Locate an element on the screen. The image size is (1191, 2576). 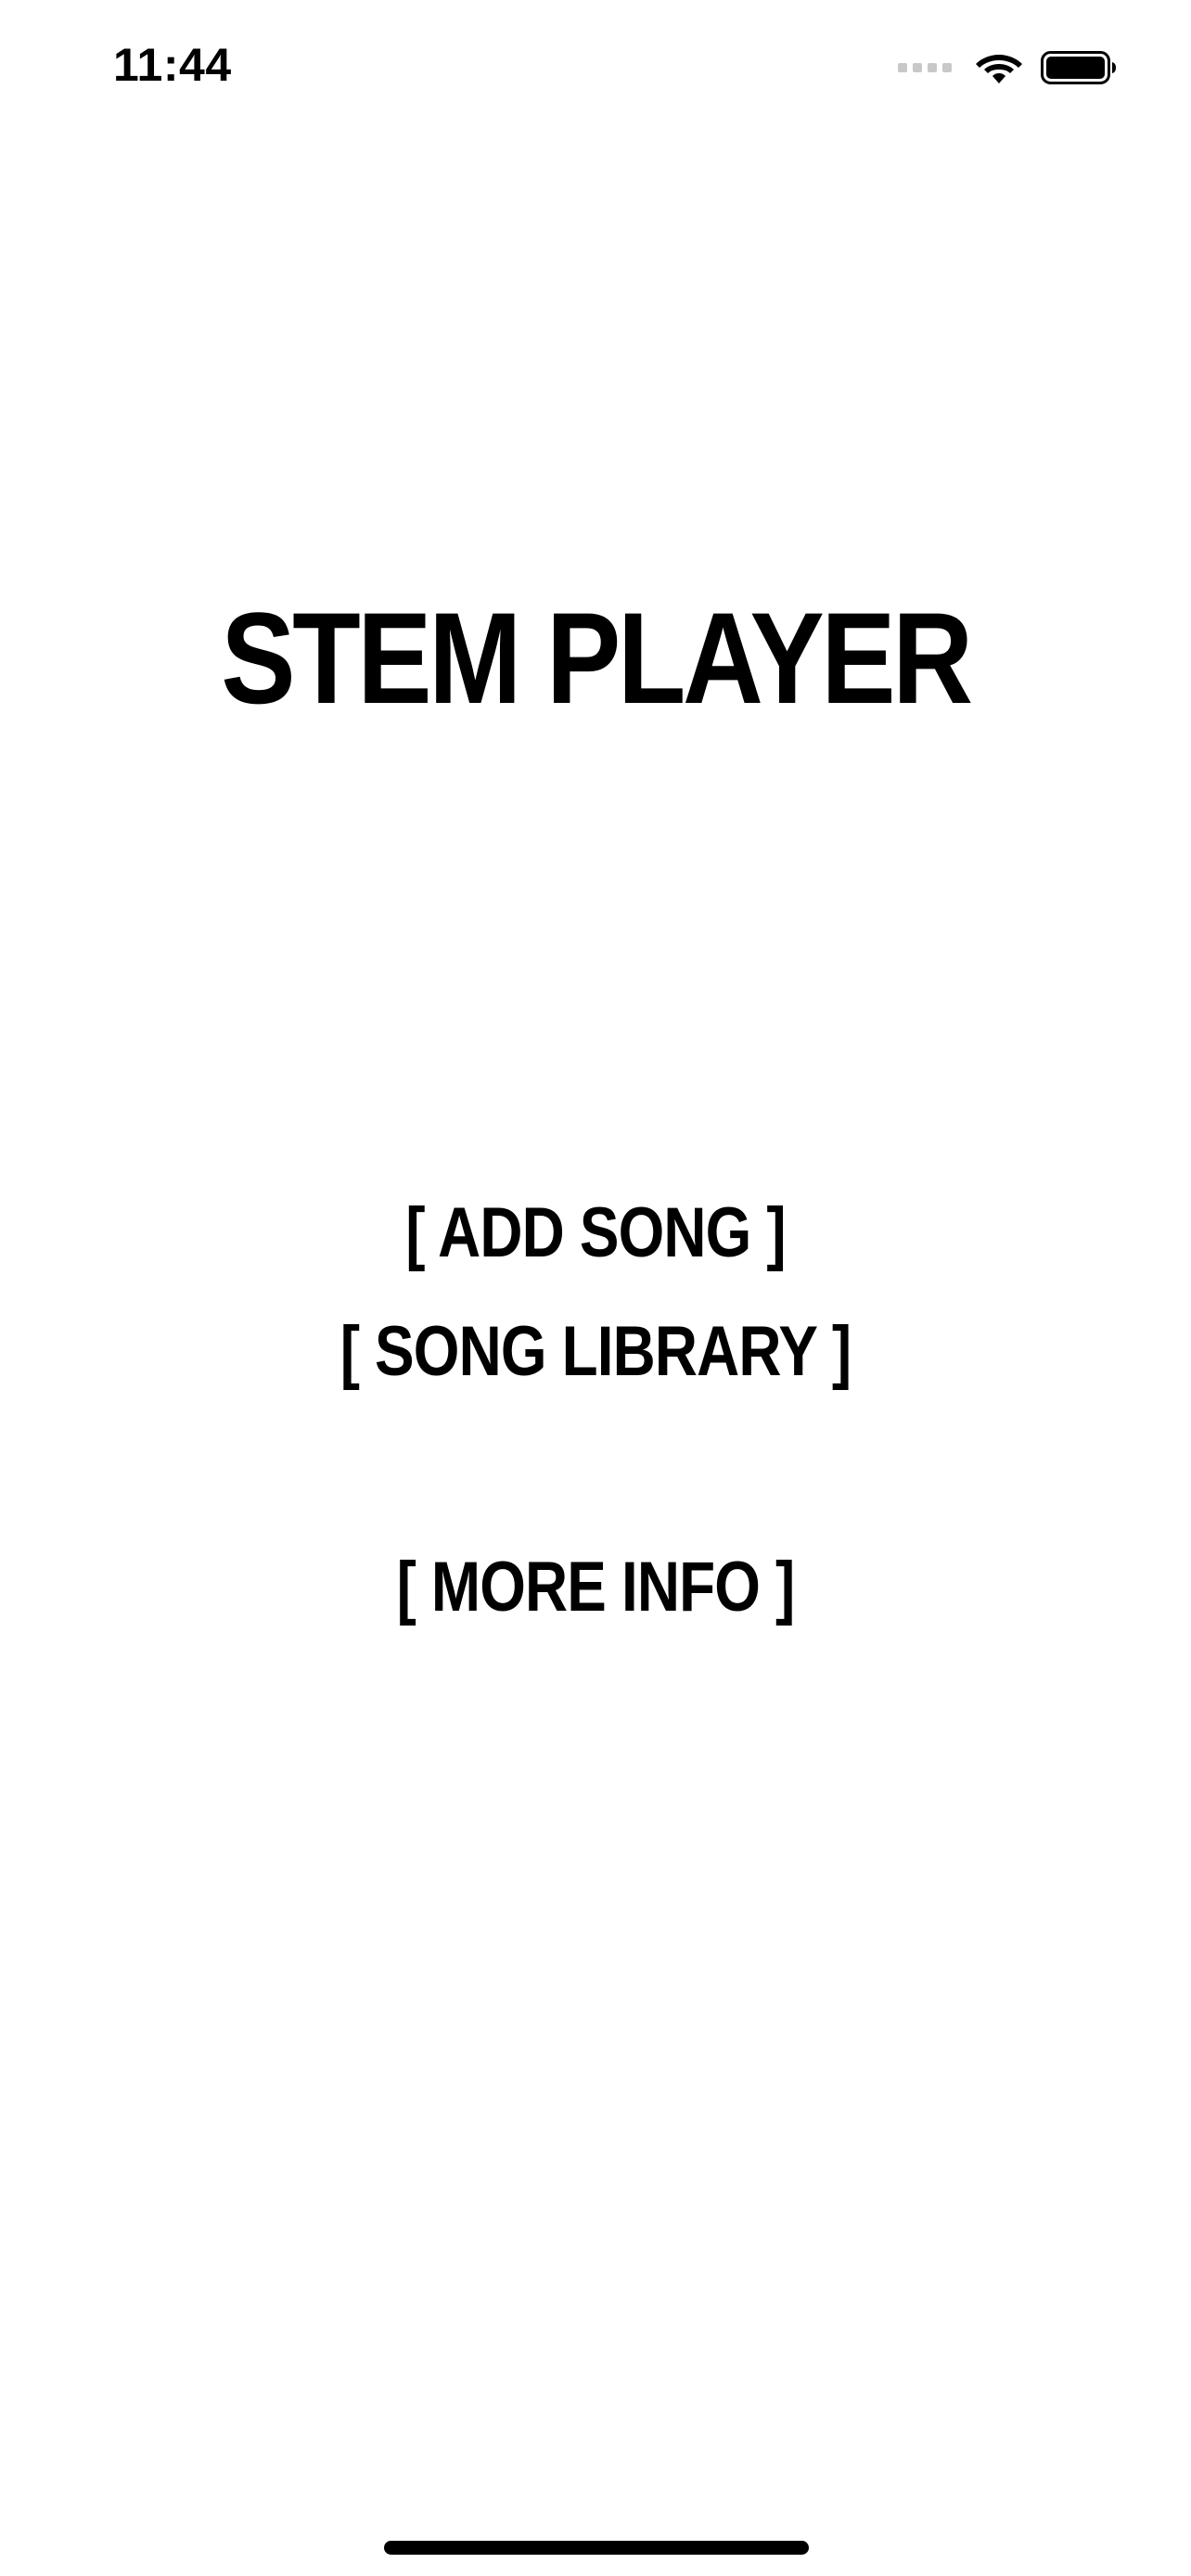
home-indicator is located at coordinates (597, 2548).